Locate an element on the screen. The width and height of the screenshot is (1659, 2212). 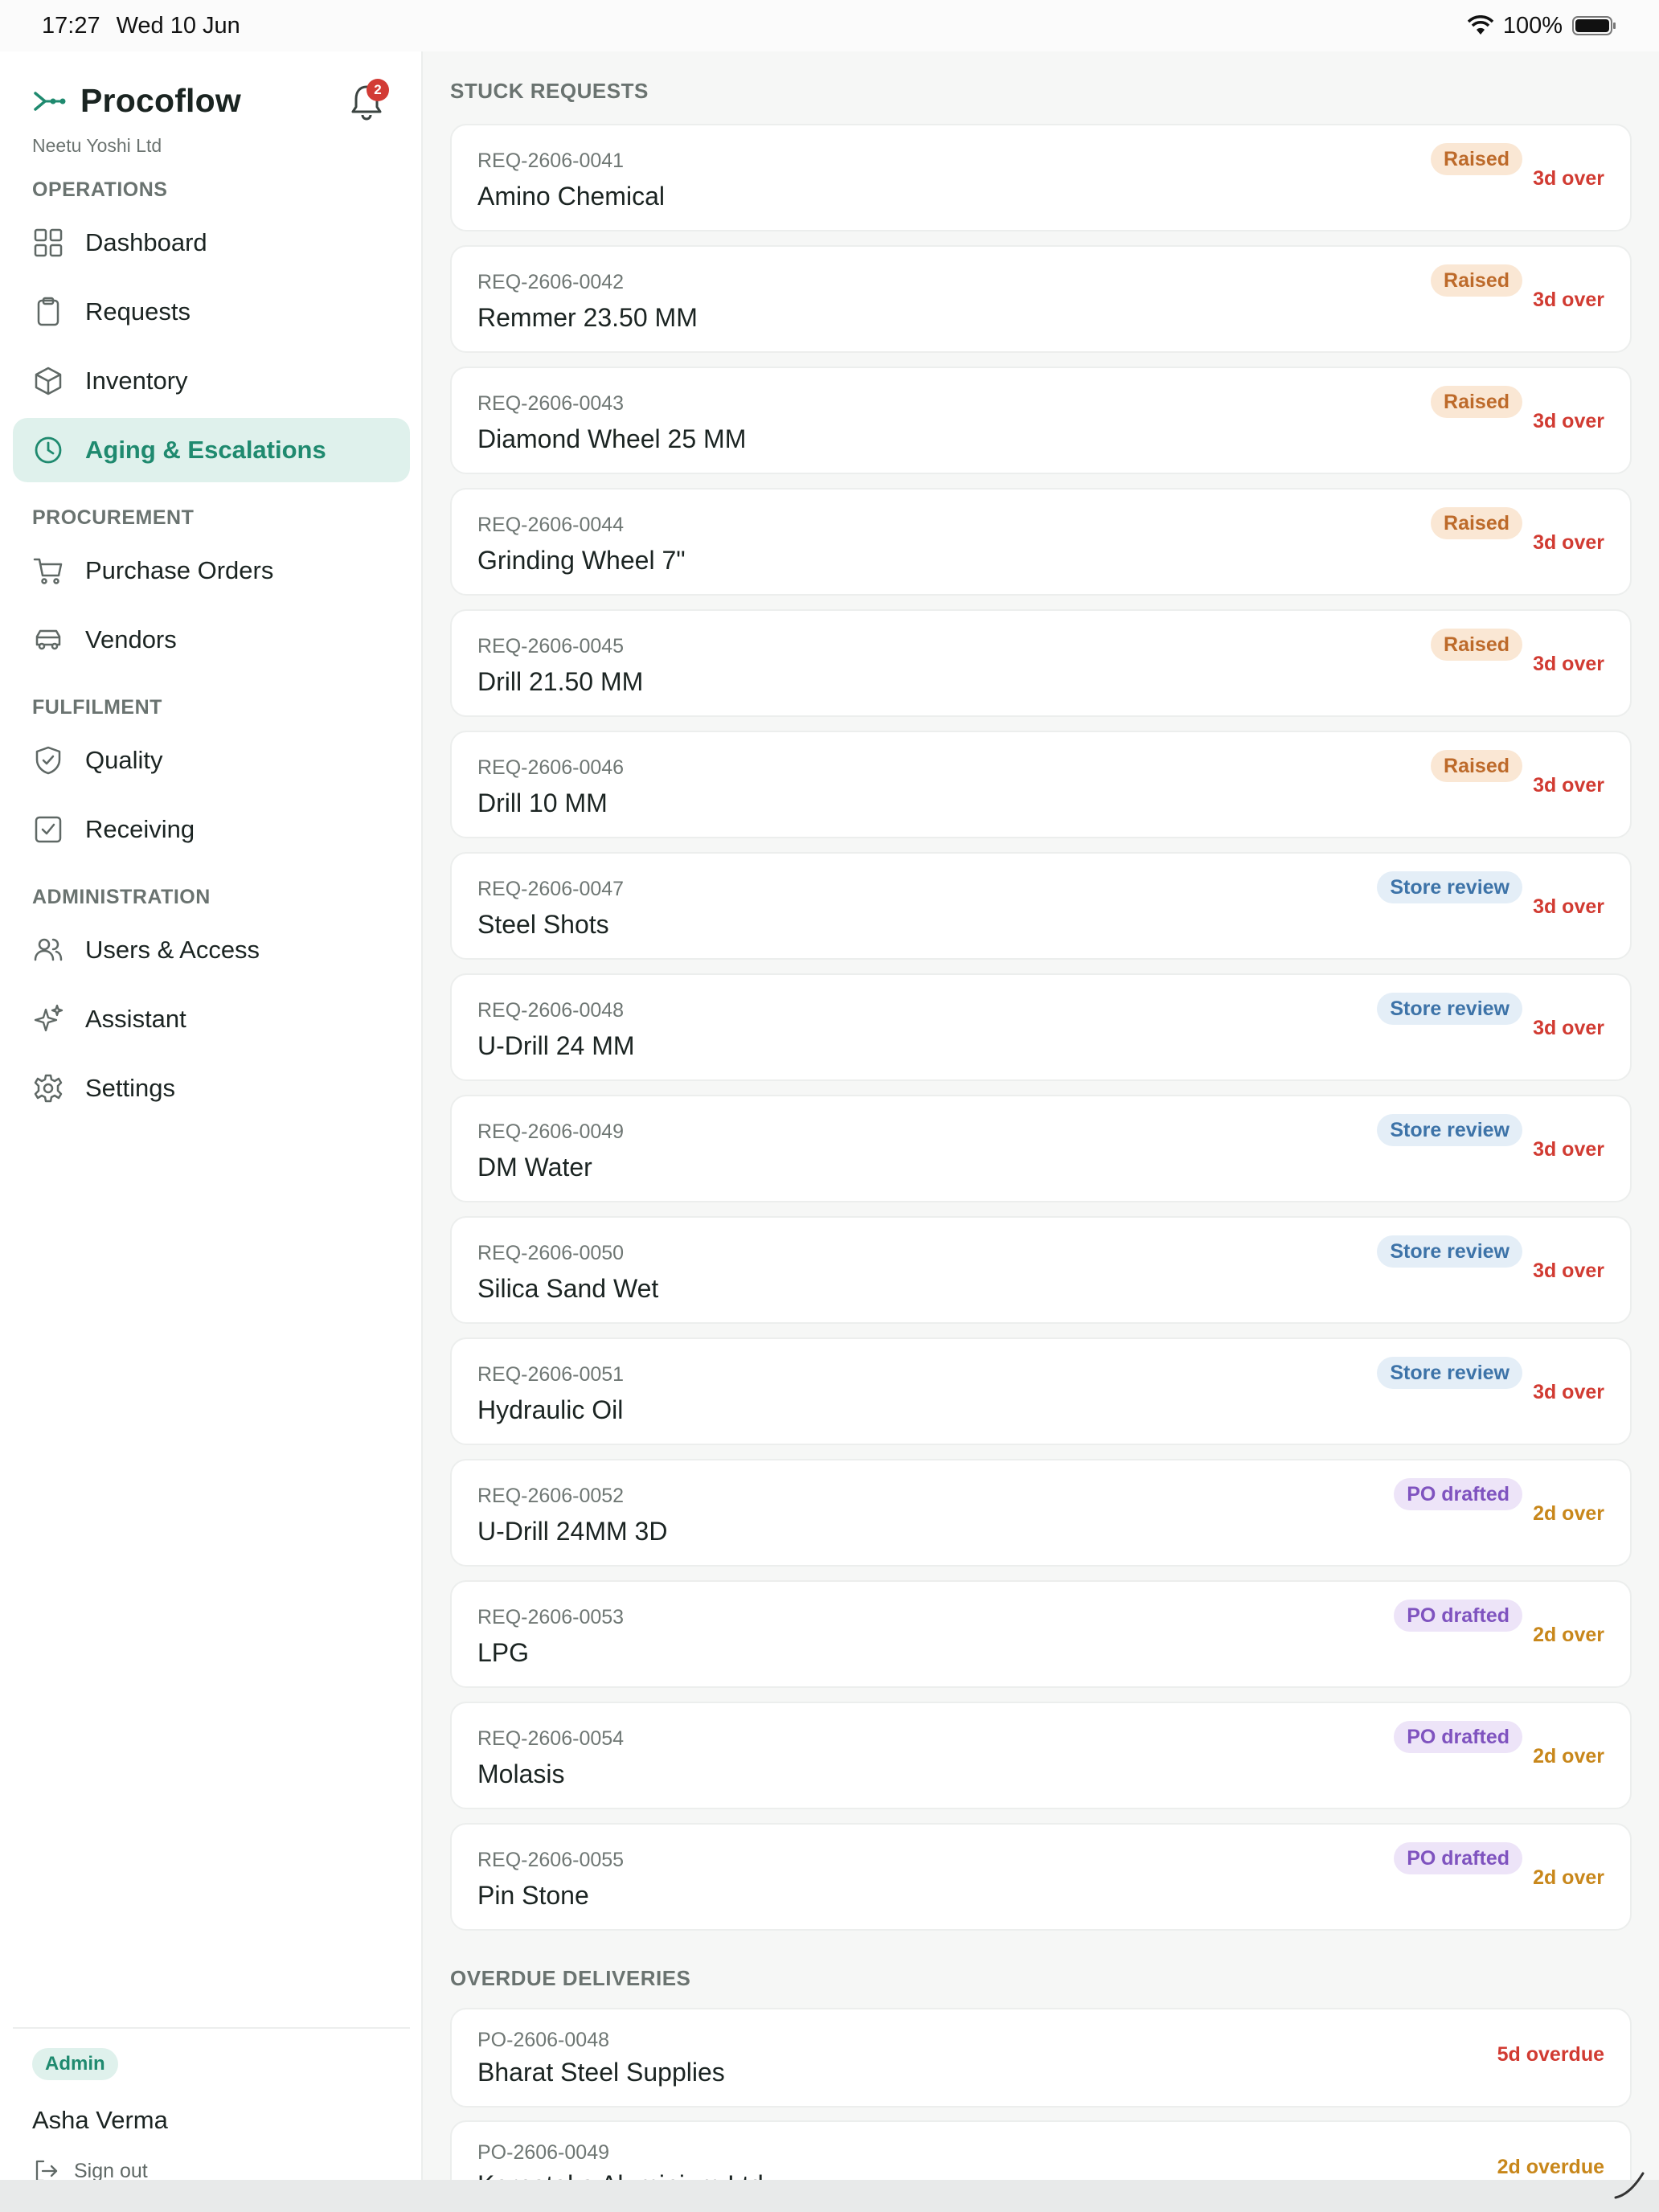
sidebar-item-label: Vendors is located at coordinates (131, 639).